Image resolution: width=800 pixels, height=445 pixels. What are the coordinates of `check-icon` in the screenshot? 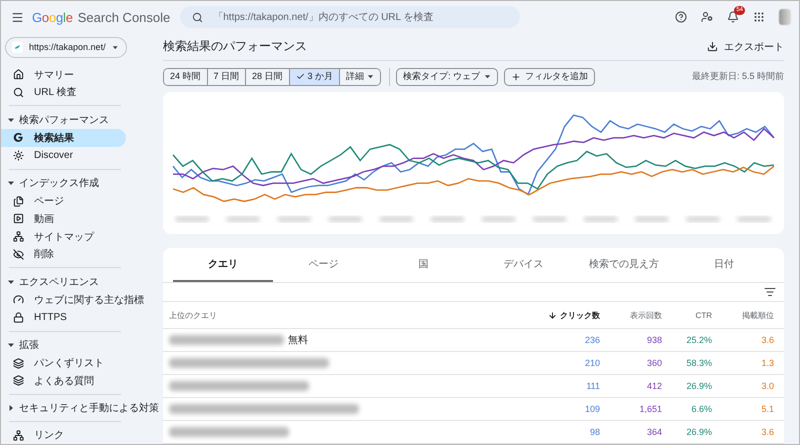 It's located at (300, 76).